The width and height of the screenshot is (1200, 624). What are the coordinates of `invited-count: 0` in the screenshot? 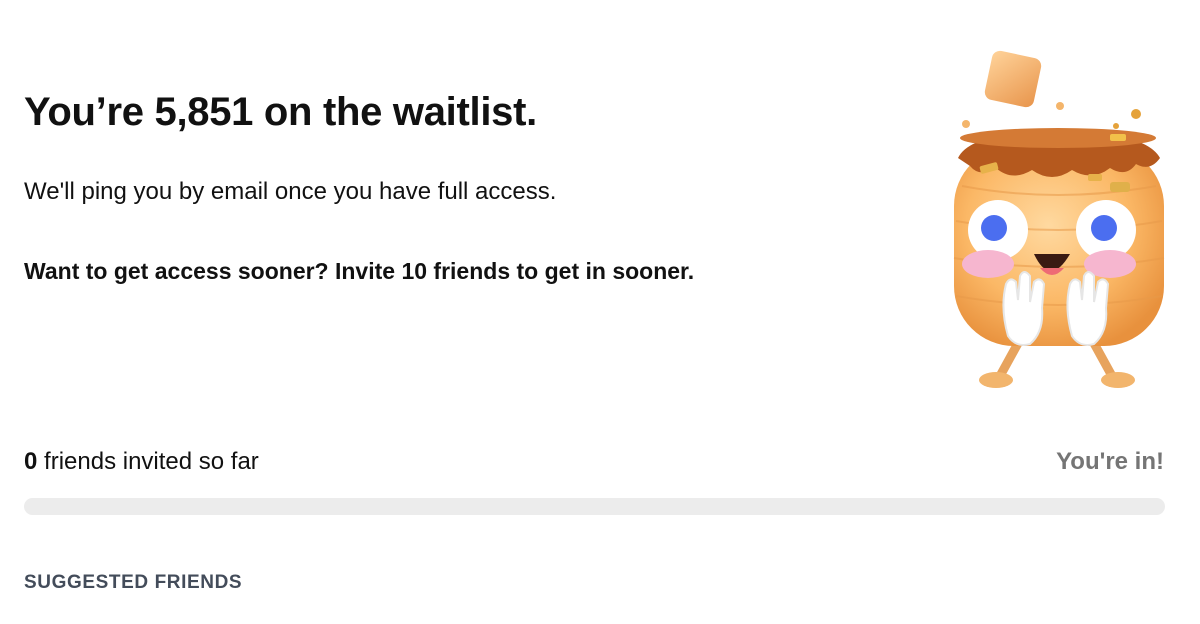 It's located at (31, 461).